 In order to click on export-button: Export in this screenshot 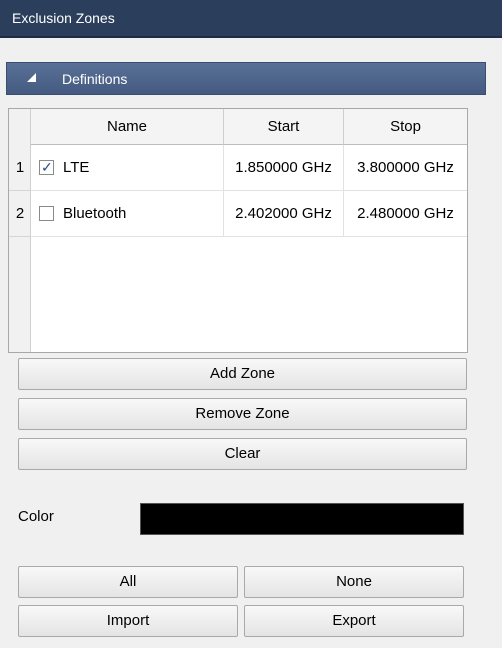, I will do `click(354, 621)`.